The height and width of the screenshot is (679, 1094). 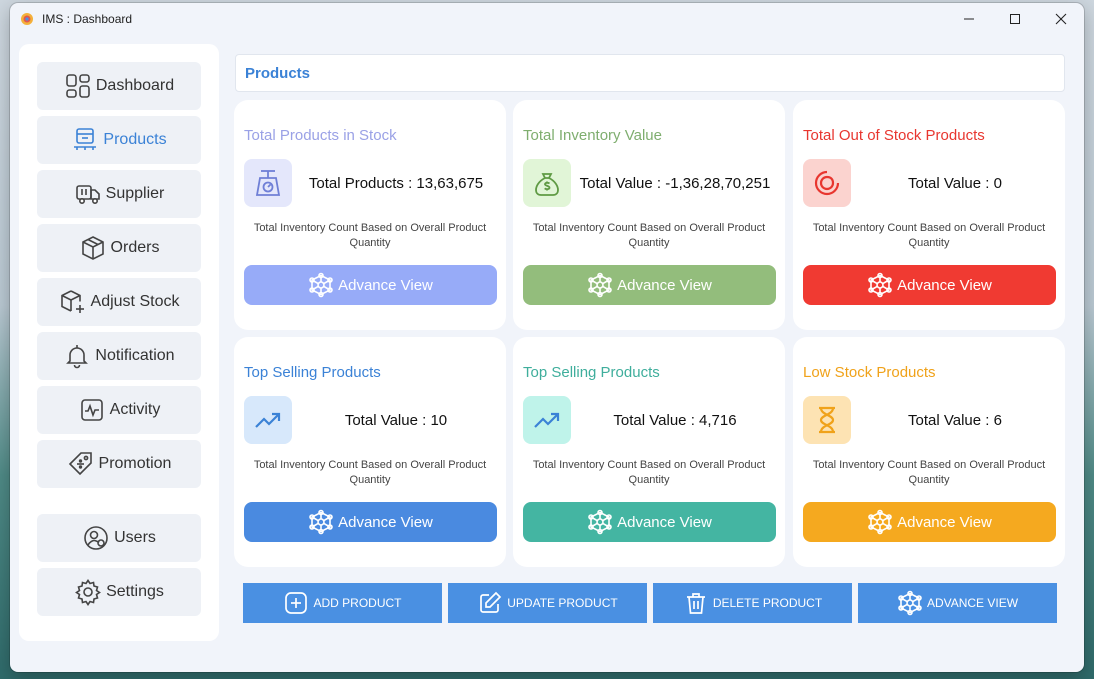 What do you see at coordinates (827, 420) in the screenshot?
I see `hourglass-icon` at bounding box center [827, 420].